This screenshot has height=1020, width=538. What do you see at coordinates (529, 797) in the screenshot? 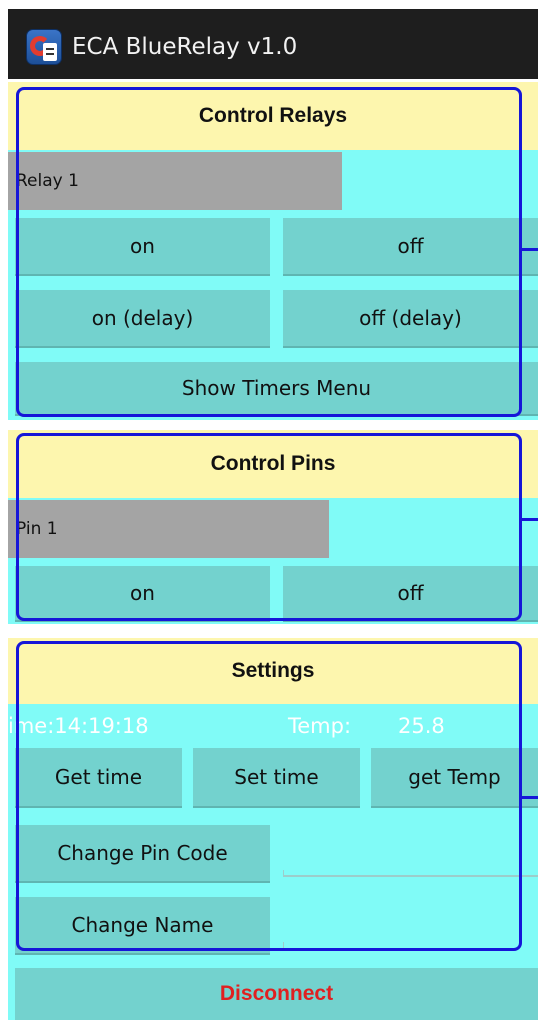
I see `settings-frame-connector` at bounding box center [529, 797].